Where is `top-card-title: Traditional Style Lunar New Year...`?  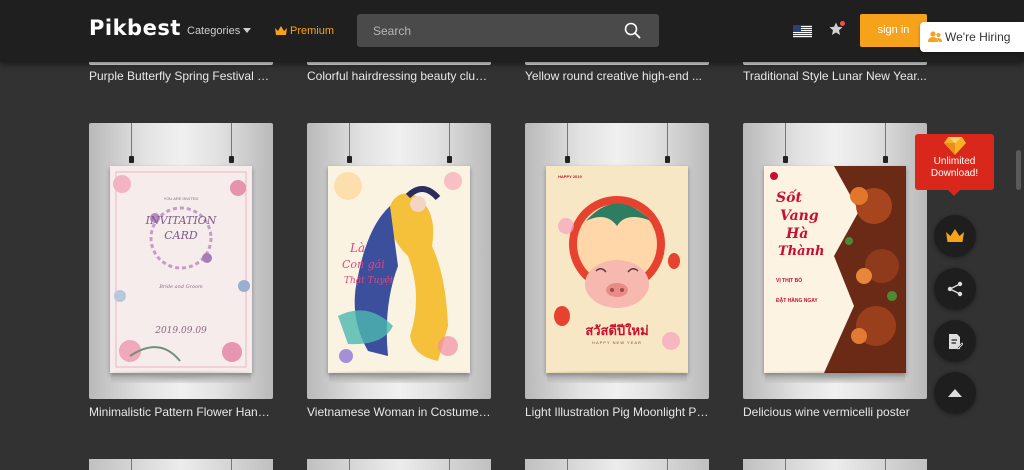 top-card-title: Traditional Style Lunar New Year... is located at coordinates (835, 76).